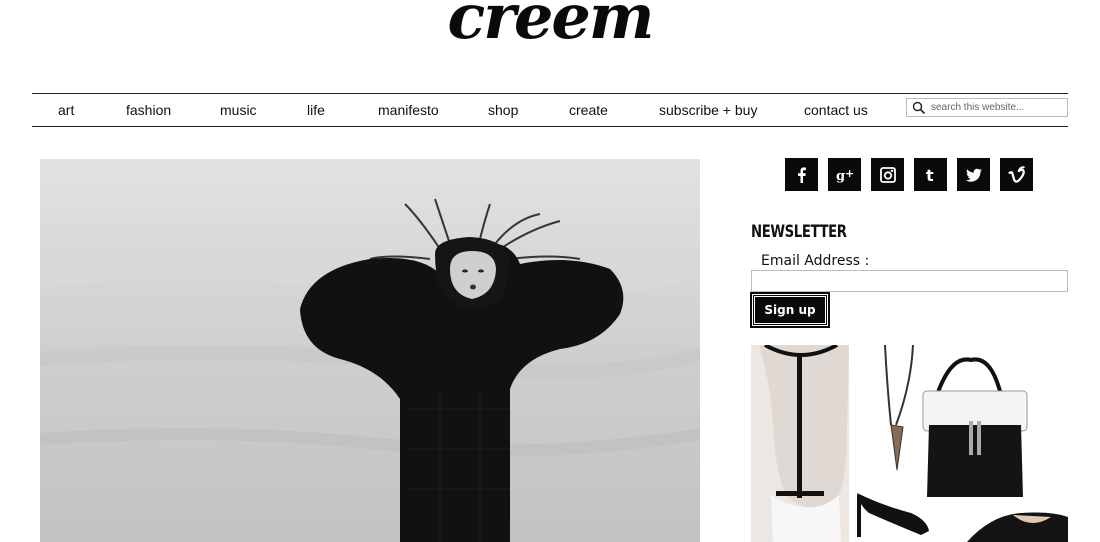 The width and height of the screenshot is (1100, 542). I want to click on sign-up-button: Sign up, so click(790, 310).